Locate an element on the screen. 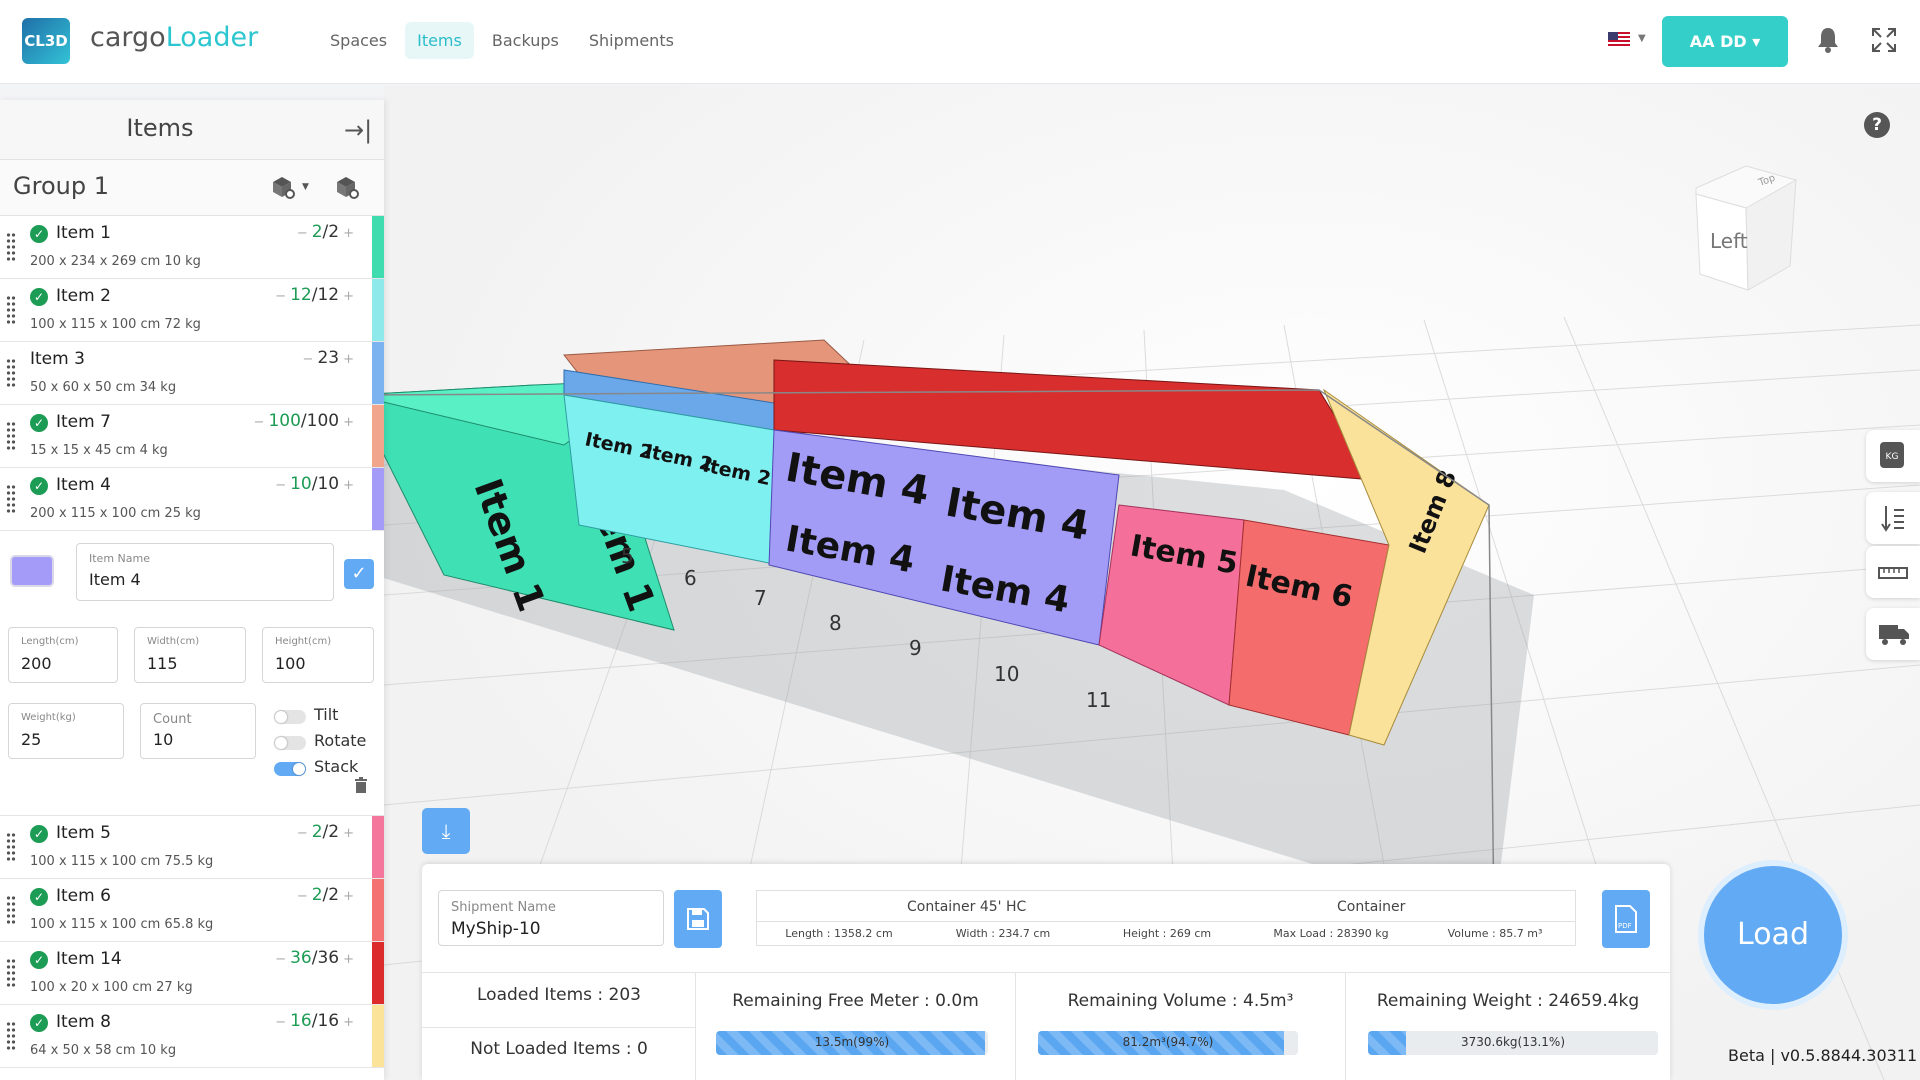 The height and width of the screenshot is (1080, 1920). stack-toggle is located at coordinates (290, 769).